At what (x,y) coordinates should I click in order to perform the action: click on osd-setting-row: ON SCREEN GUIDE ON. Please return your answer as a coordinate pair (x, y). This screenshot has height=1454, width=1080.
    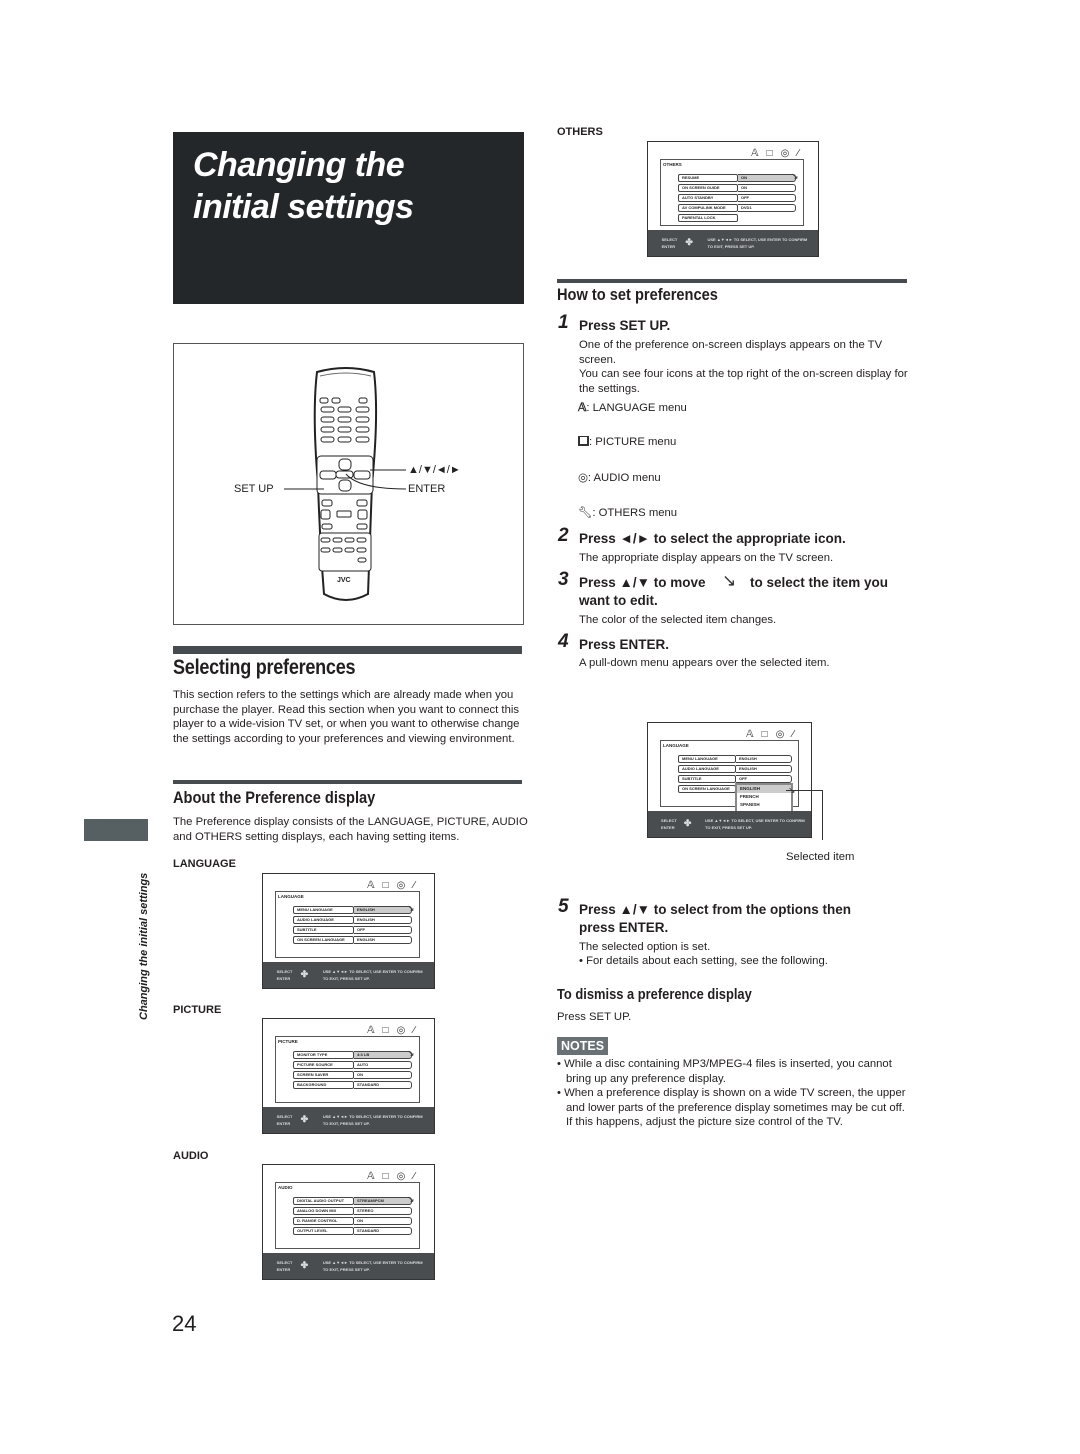
    Looking at the image, I should click on (737, 188).